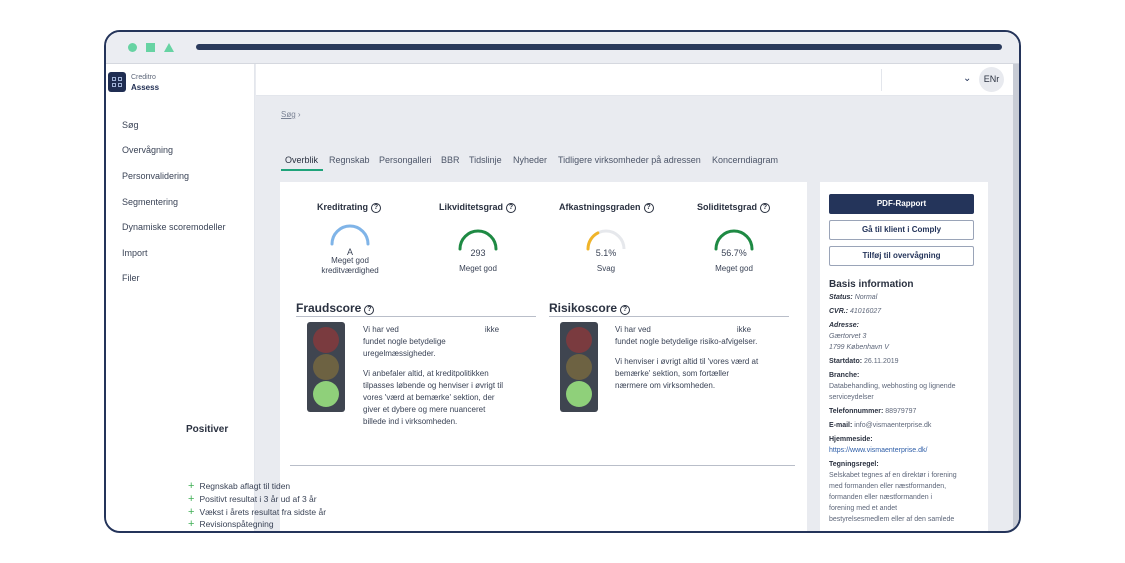 This screenshot has width=1125, height=563. I want to click on gauge-value-liquidity: 293, so click(478, 253).